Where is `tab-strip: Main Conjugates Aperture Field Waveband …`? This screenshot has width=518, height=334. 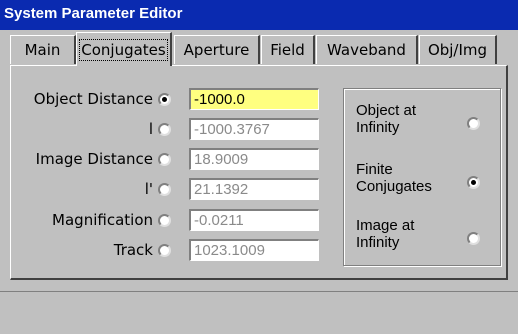 tab-strip: Main Conjugates Aperture Field Waveband … is located at coordinates (259, 49).